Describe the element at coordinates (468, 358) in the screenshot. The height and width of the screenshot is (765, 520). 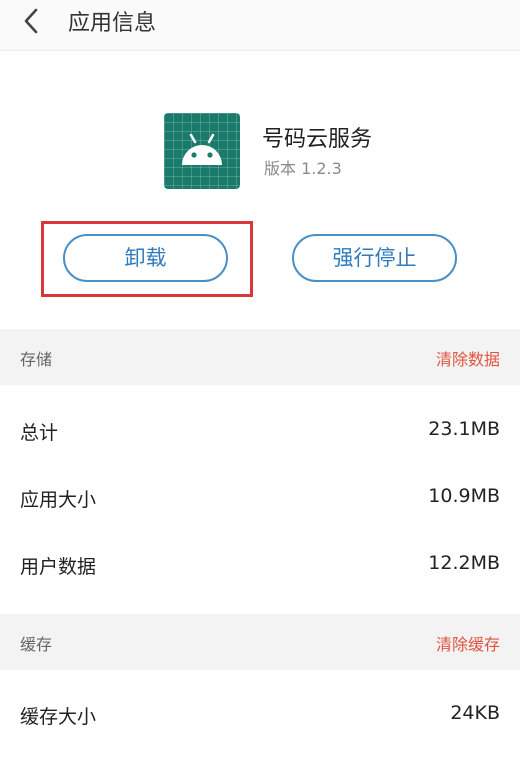
I see `clear-data-button: 清除数据` at that location.